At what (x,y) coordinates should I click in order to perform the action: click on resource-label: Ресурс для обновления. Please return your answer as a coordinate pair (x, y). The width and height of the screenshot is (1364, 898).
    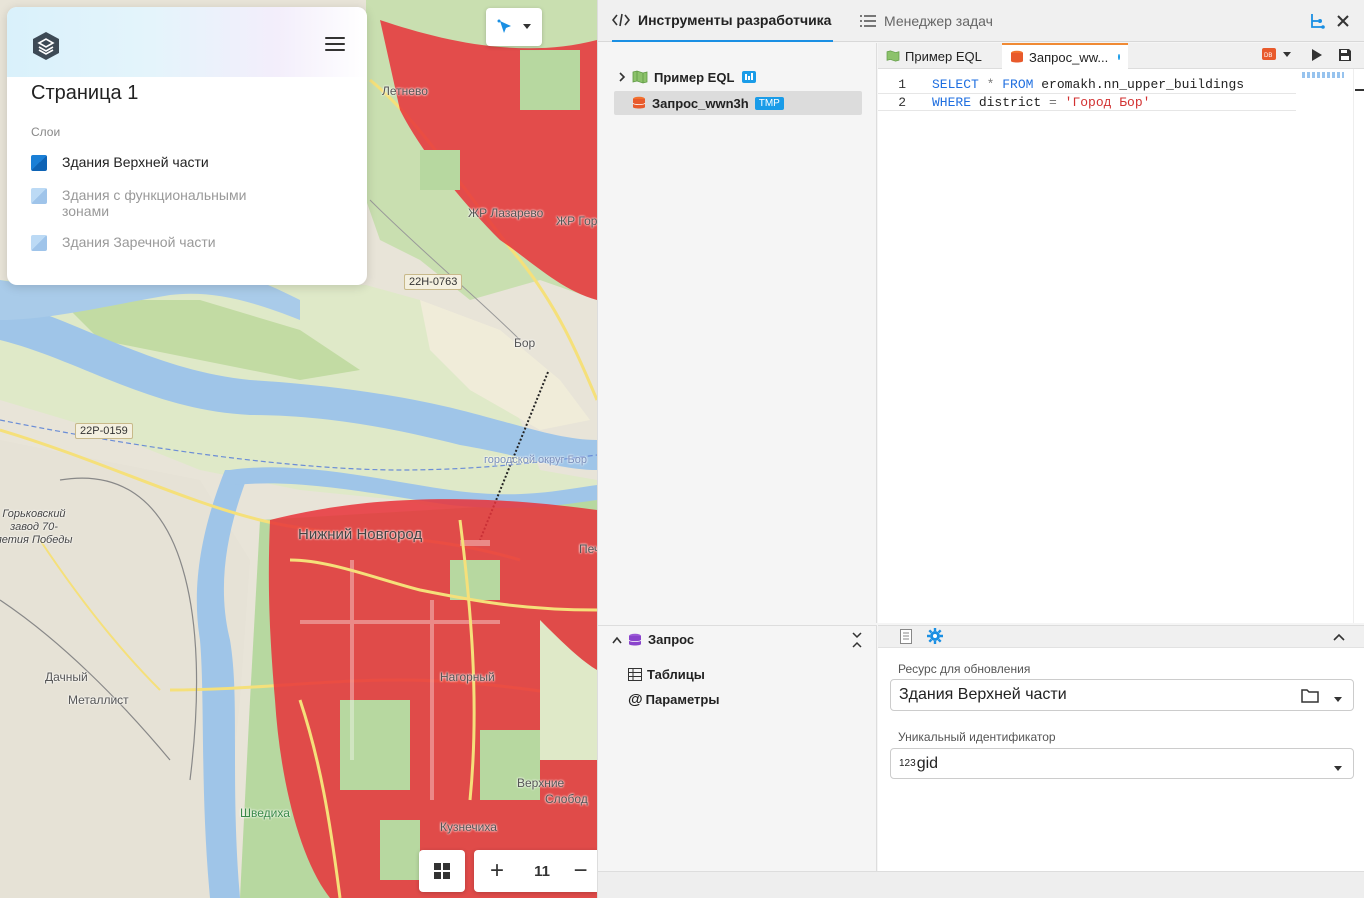
    Looking at the image, I should click on (964, 669).